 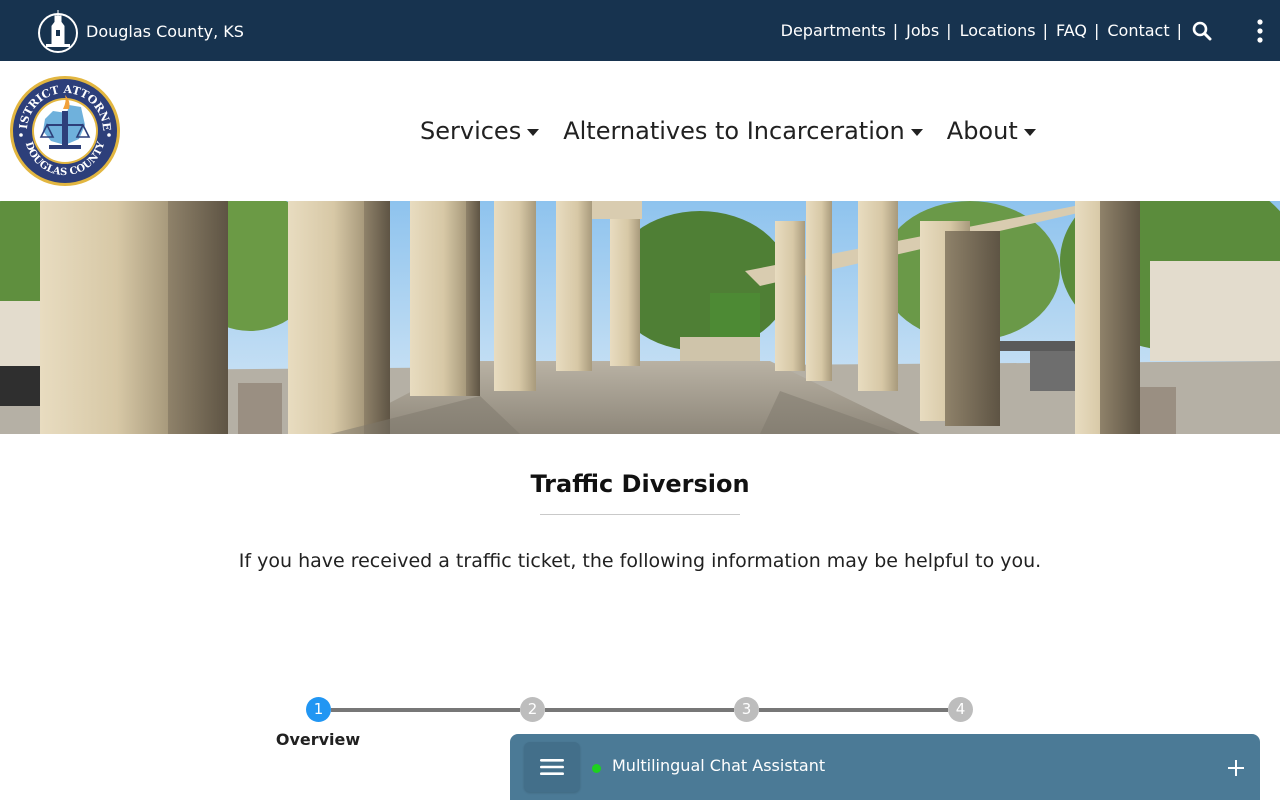 What do you see at coordinates (471, 131) in the screenshot?
I see `nav-services-label: Services` at bounding box center [471, 131].